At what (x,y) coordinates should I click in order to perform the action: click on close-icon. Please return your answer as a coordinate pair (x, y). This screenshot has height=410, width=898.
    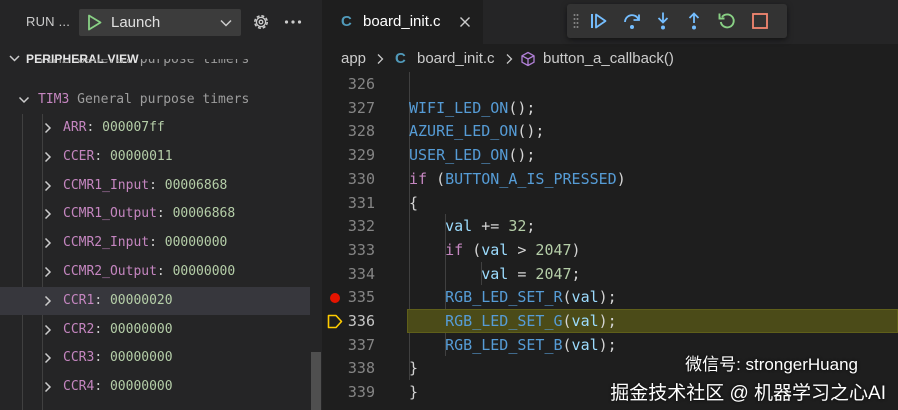
    Looking at the image, I should click on (465, 22).